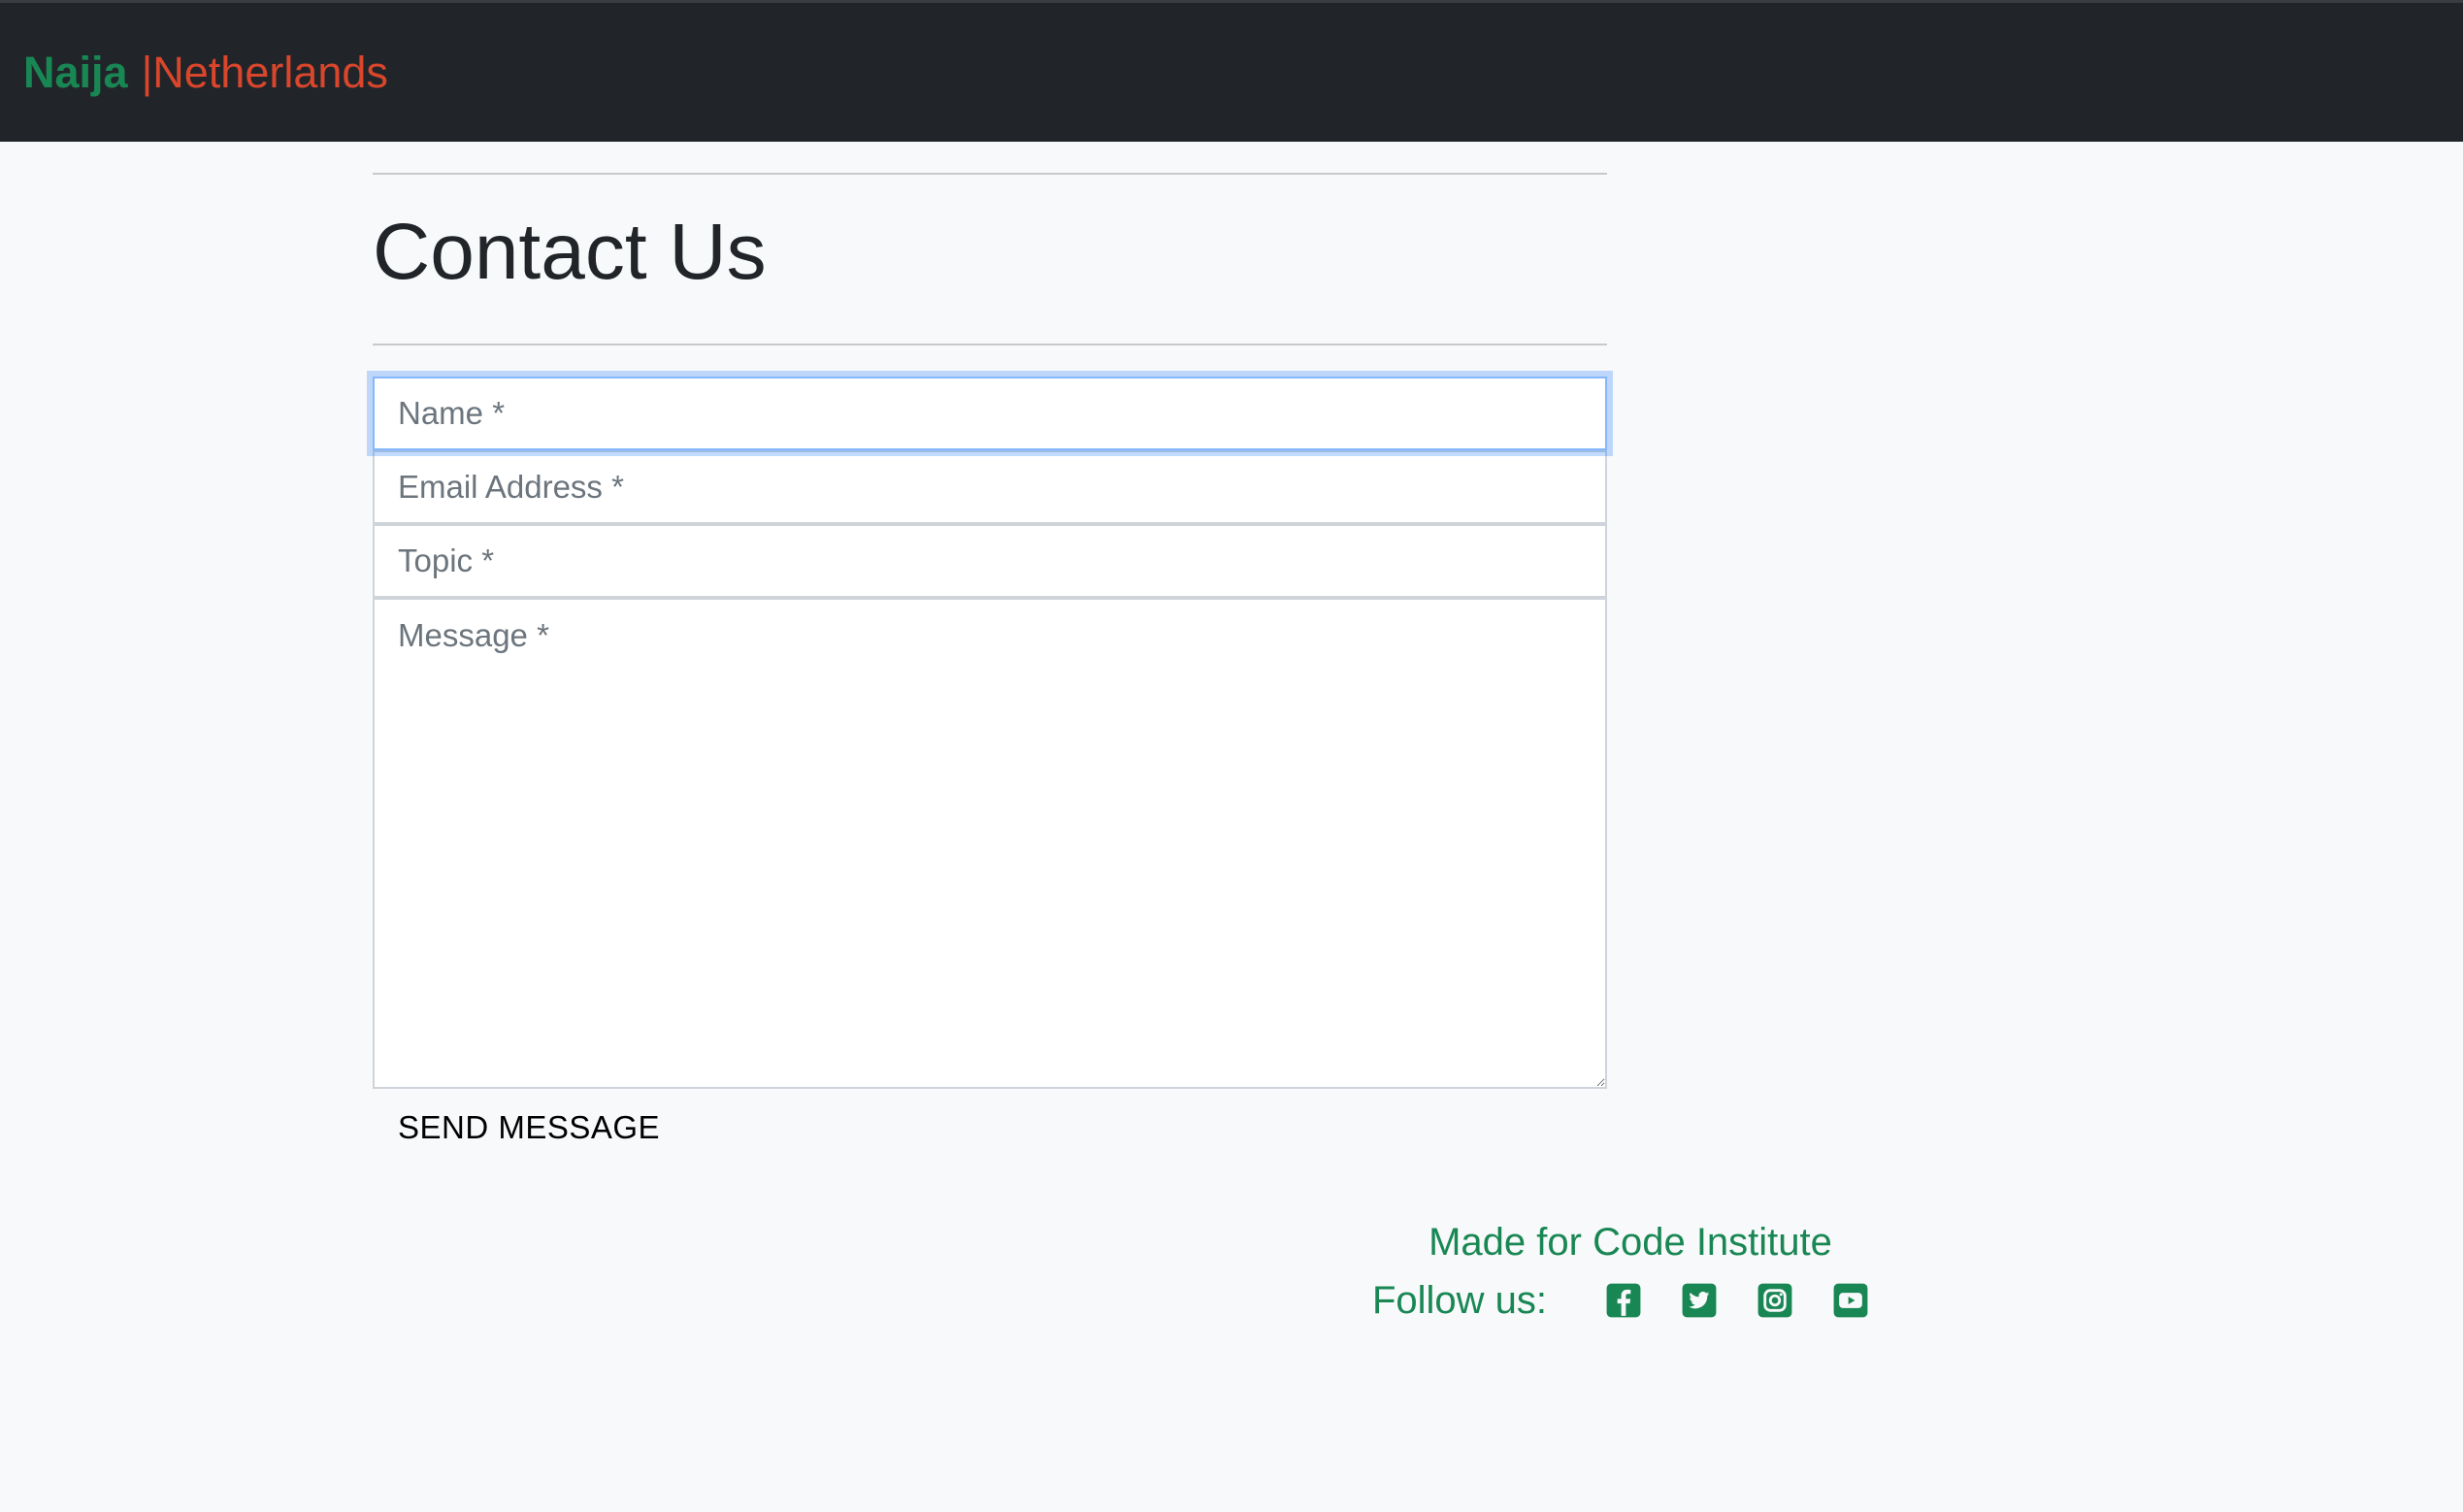 Image resolution: width=2463 pixels, height=1512 pixels. What do you see at coordinates (1231, 71) in the screenshot?
I see `navbar: Naija |Netherlands` at bounding box center [1231, 71].